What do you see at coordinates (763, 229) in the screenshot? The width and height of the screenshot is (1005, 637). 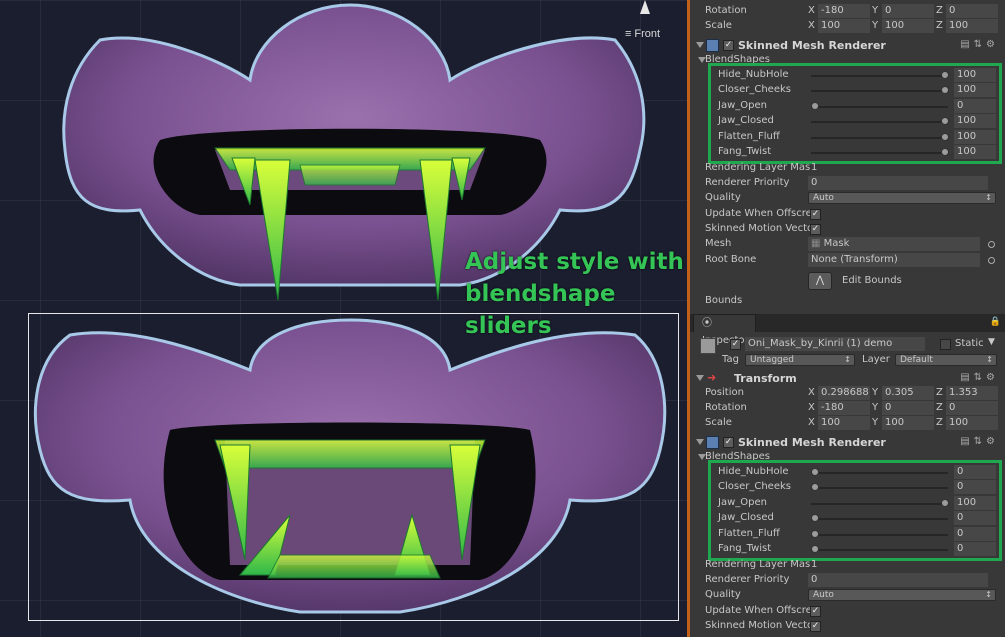 I see `skinned-motion-row-top: Skinned Motion Vecto ✓` at bounding box center [763, 229].